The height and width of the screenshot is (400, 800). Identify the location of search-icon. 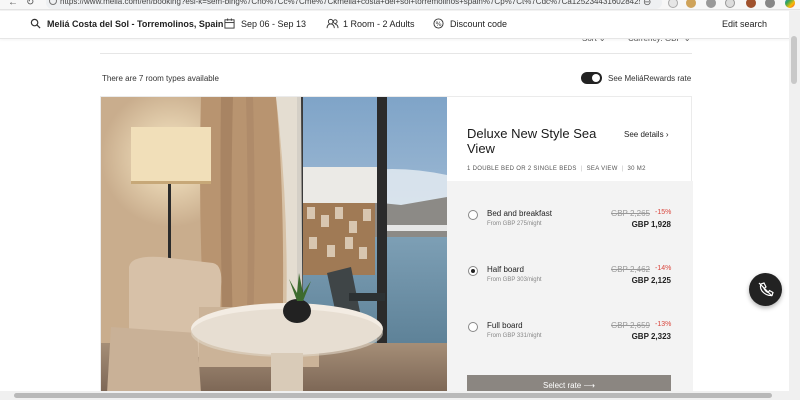
(35, 23).